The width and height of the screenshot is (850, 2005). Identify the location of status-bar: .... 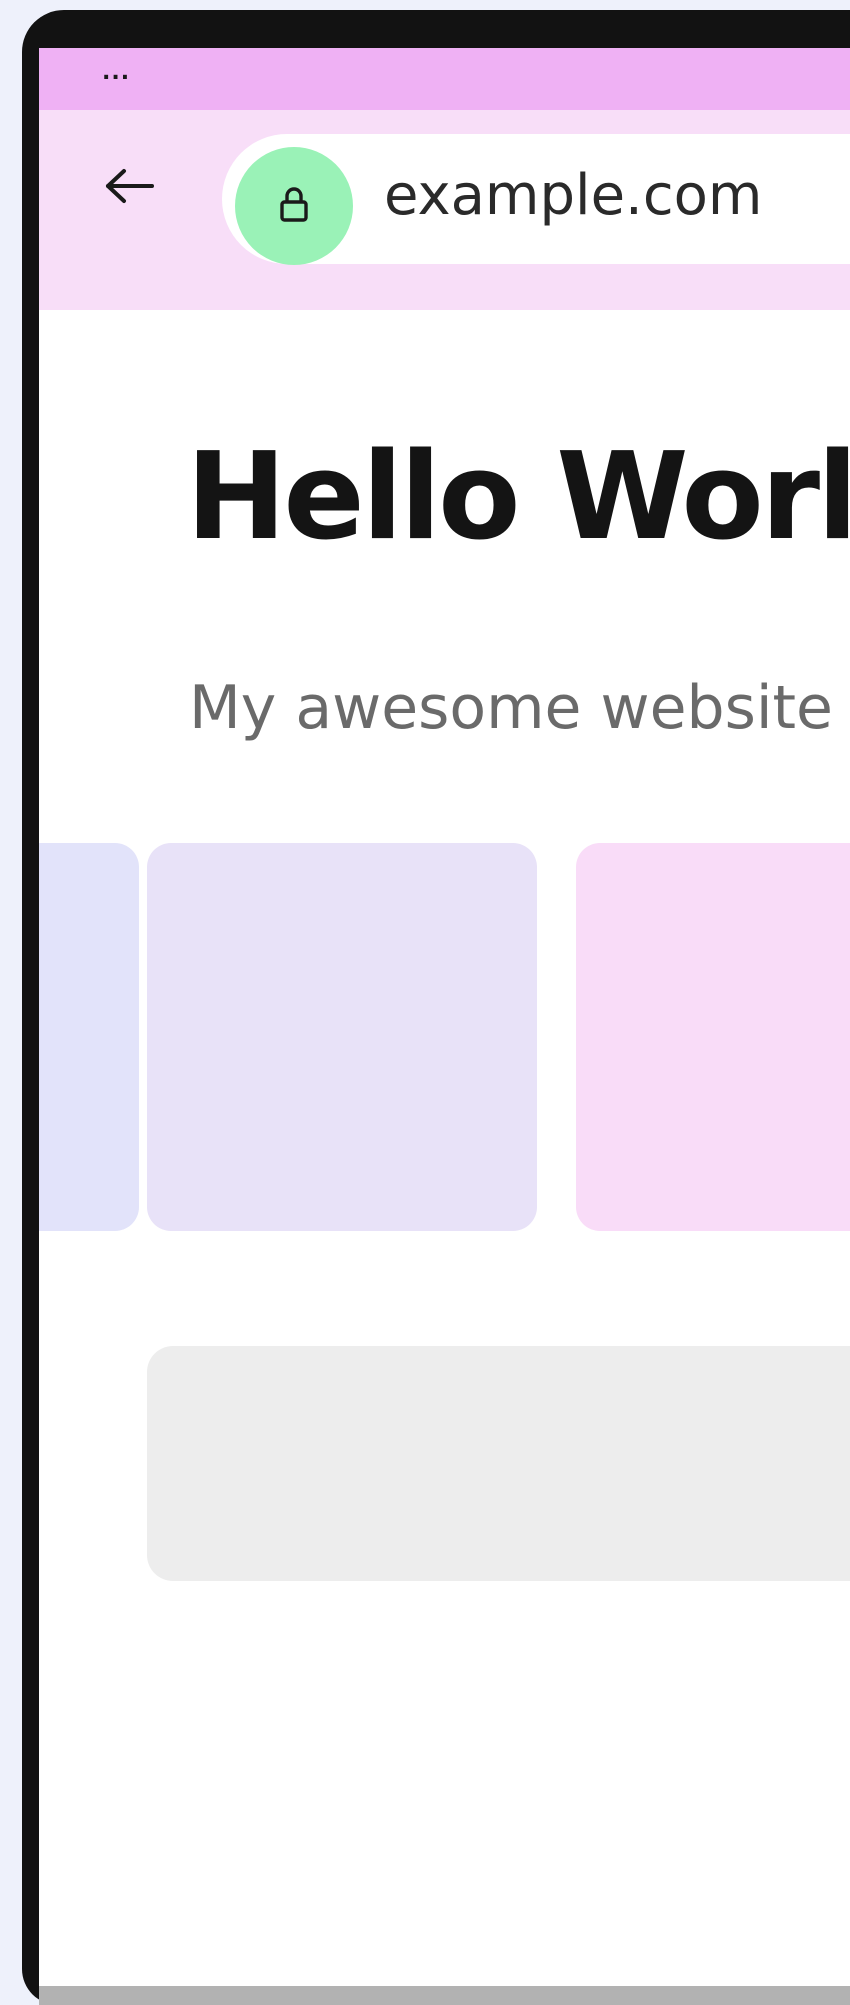
(444, 79).